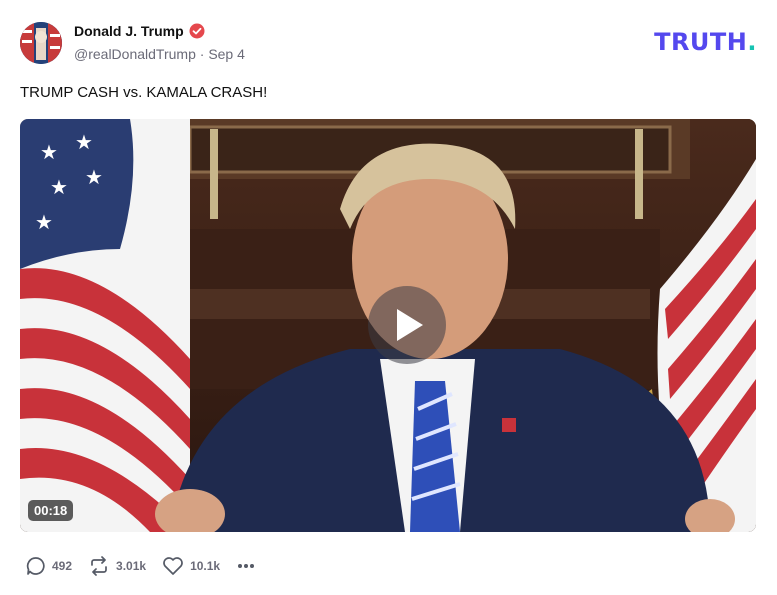 This screenshot has height=595, width=777. Describe the element at coordinates (41, 43) in the screenshot. I see `avatar` at that location.